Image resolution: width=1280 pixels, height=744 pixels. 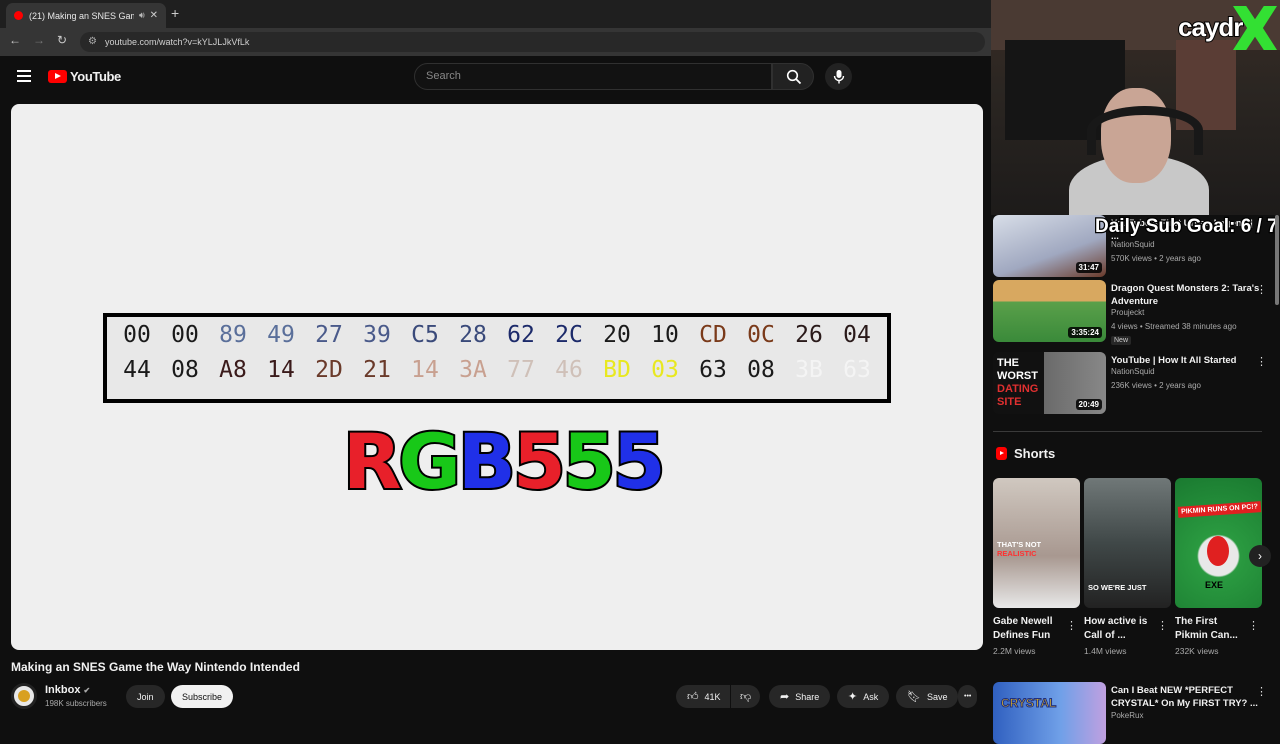 I want to click on search-input: Search, so click(x=593, y=76).